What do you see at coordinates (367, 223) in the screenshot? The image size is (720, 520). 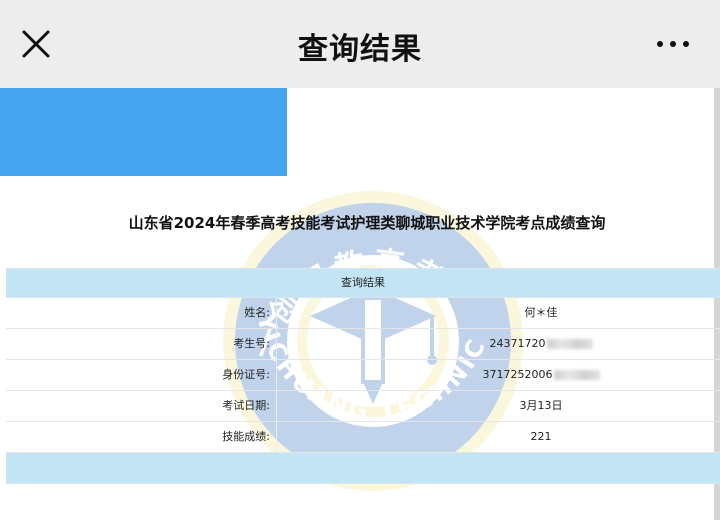 I see `query-title: 山东省2024年春季高考技能考试护理类聊城职业技术学院考点成绩查询` at bounding box center [367, 223].